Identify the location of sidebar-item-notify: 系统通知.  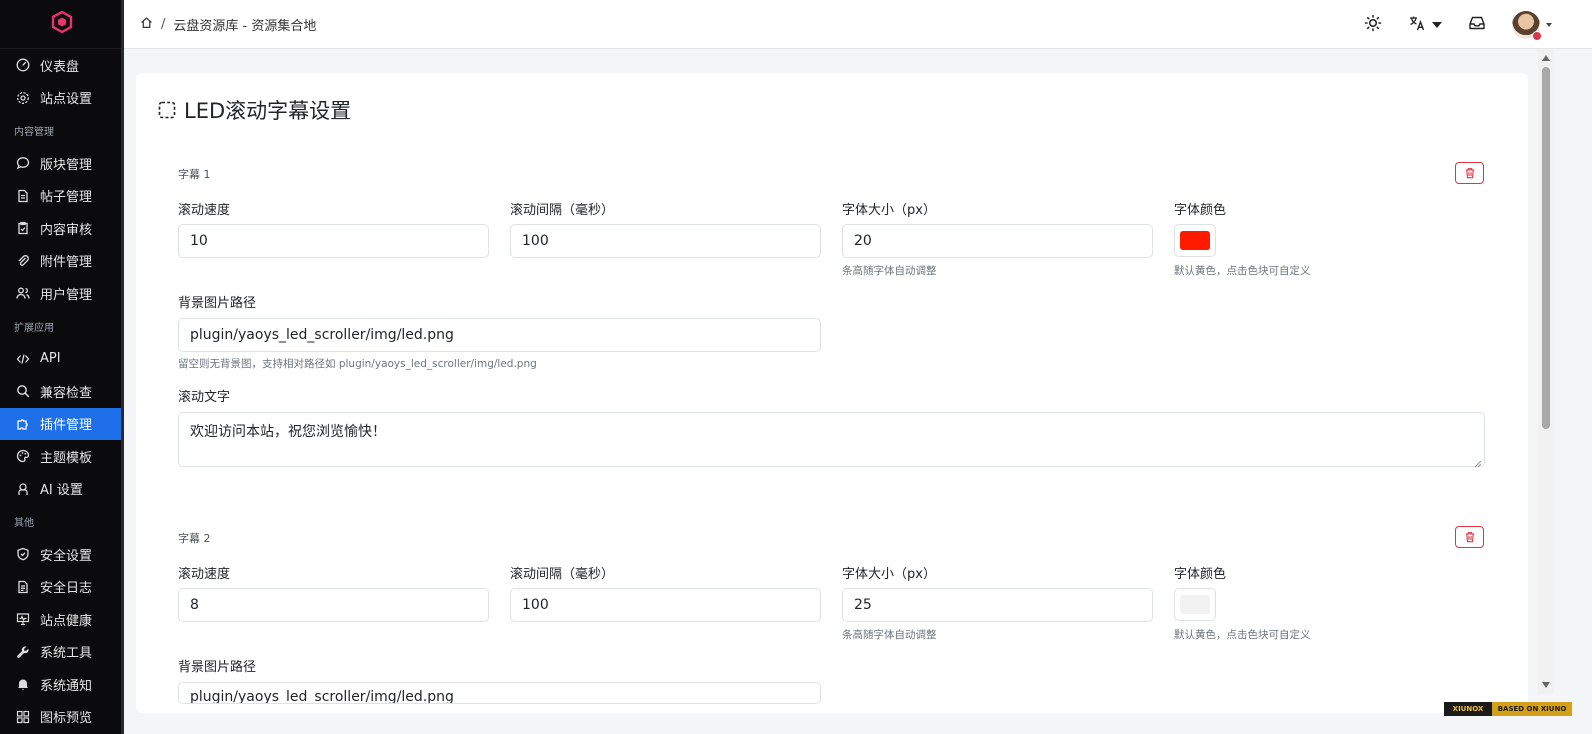
(62, 684).